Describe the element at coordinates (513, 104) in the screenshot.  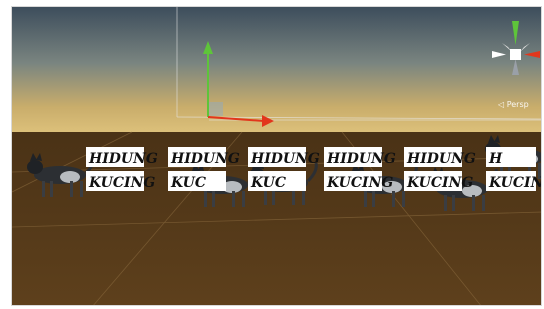
I see `projection-mode-label: ◁ Persp` at that location.